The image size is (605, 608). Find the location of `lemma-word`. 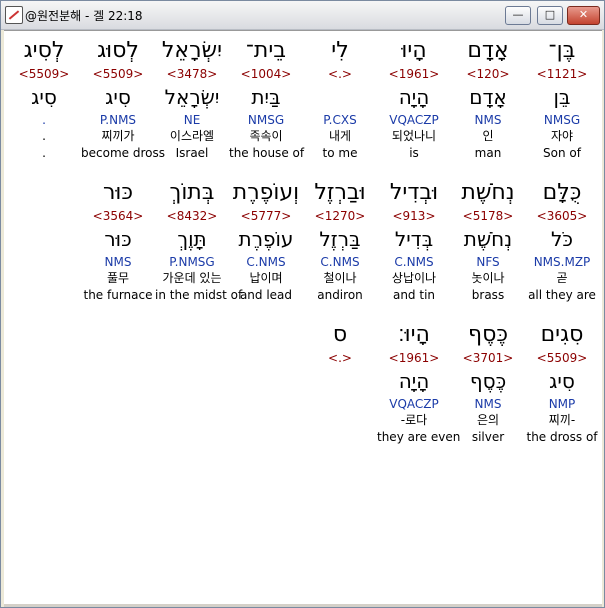

lemma-word is located at coordinates (340, 381).